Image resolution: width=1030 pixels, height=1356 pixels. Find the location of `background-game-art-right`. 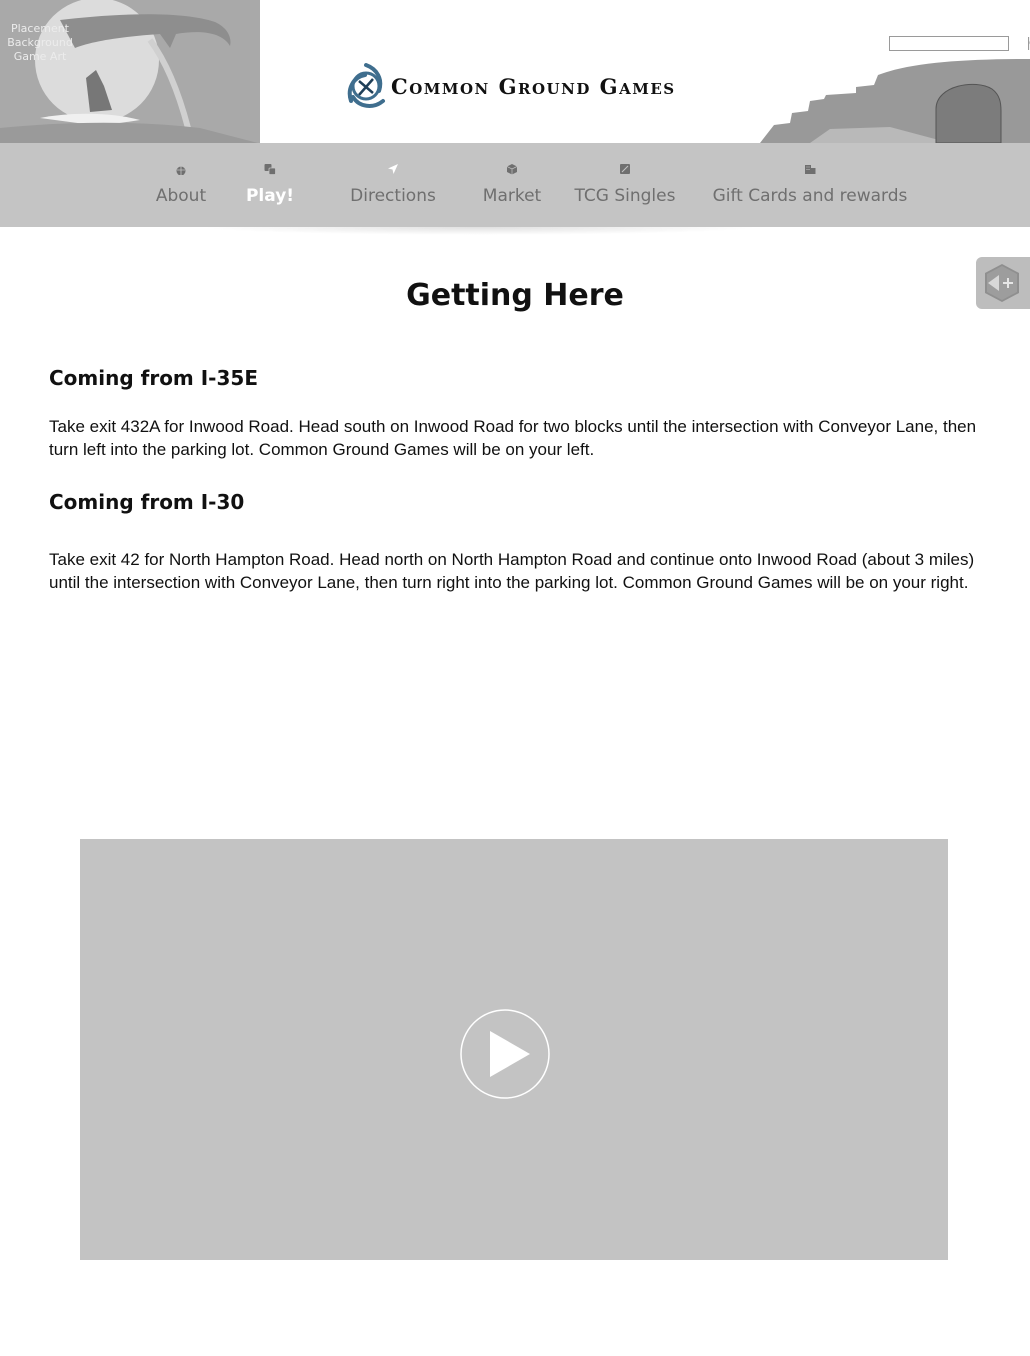

background-game-art-right is located at coordinates (895, 101).